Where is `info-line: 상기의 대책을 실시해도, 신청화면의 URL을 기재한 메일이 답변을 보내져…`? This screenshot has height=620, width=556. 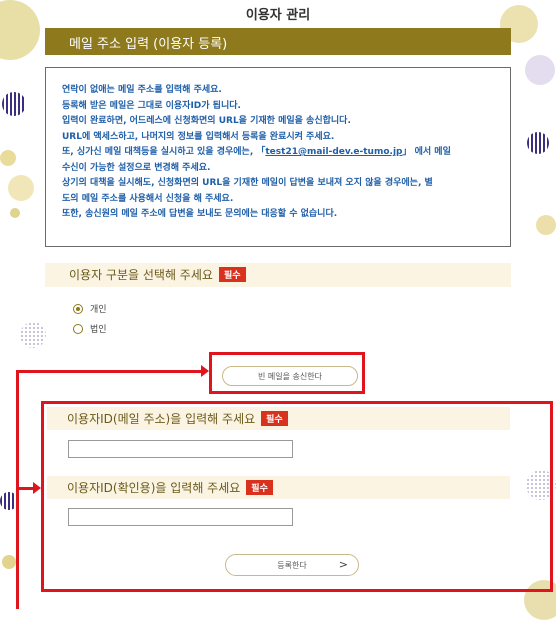
info-line: 상기의 대책을 실시해도, 신청화면의 URL을 기재한 메일이 답변을 보내져… is located at coordinates (247, 183).